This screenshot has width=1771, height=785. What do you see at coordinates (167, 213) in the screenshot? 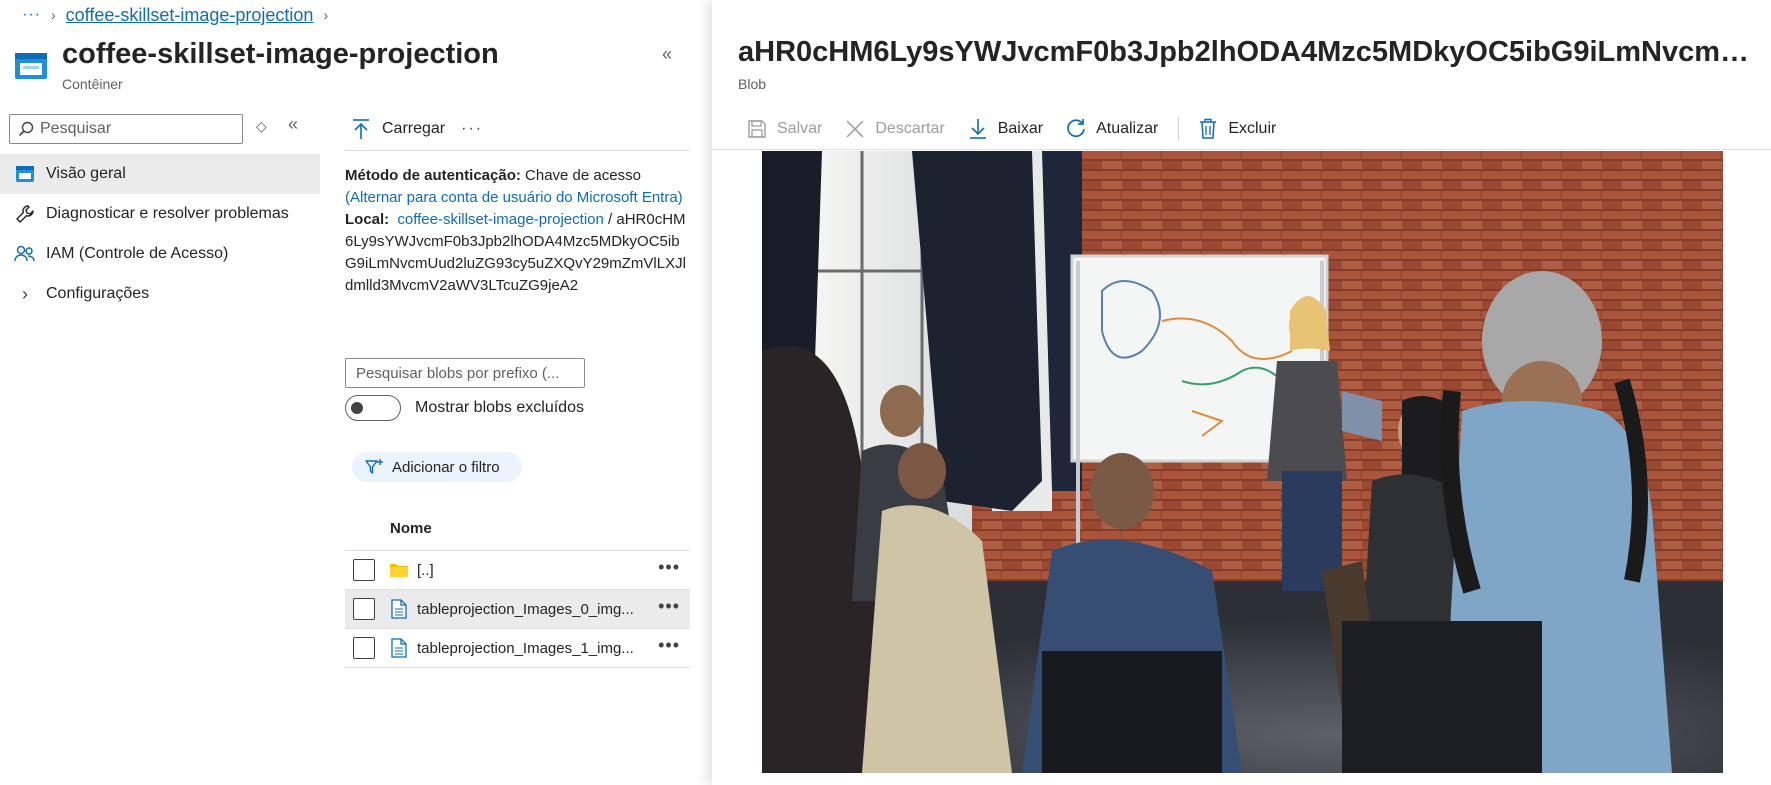
I see `nav-item-label: Diagnosticar e resolver problemas` at bounding box center [167, 213].